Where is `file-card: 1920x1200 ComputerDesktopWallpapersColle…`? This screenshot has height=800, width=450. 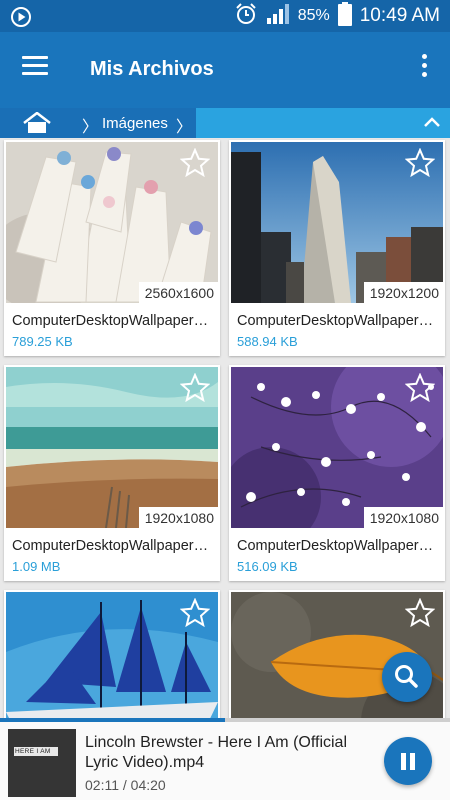
file-card: 1920x1200 ComputerDesktopWallpapersColle… is located at coordinates (337, 248).